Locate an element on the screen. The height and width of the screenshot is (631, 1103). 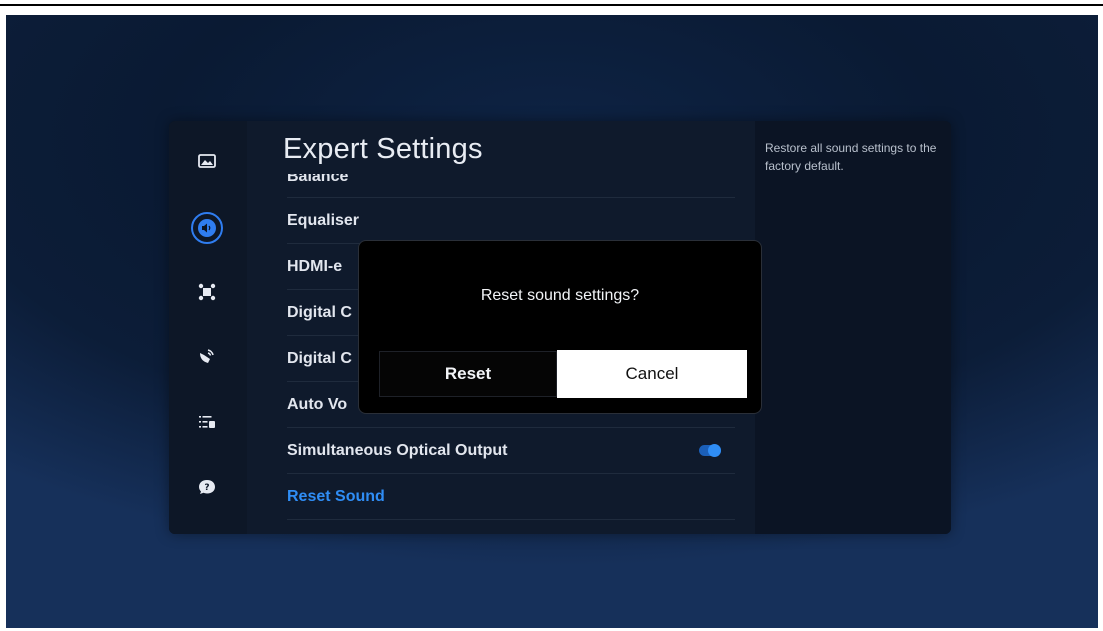
cancel-button: Cancel is located at coordinates (652, 374).